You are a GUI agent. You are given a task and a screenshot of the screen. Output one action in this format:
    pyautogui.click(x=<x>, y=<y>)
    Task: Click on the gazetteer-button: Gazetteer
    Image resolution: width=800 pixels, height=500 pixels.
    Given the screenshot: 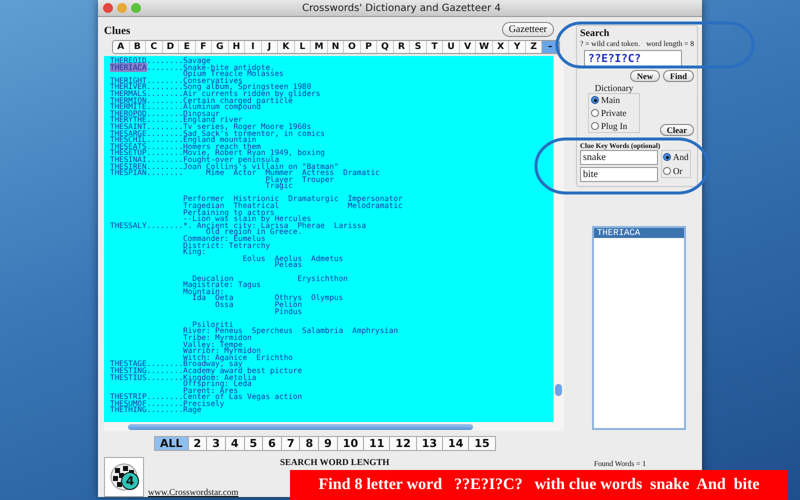 What is the action you would take?
    pyautogui.click(x=528, y=29)
    